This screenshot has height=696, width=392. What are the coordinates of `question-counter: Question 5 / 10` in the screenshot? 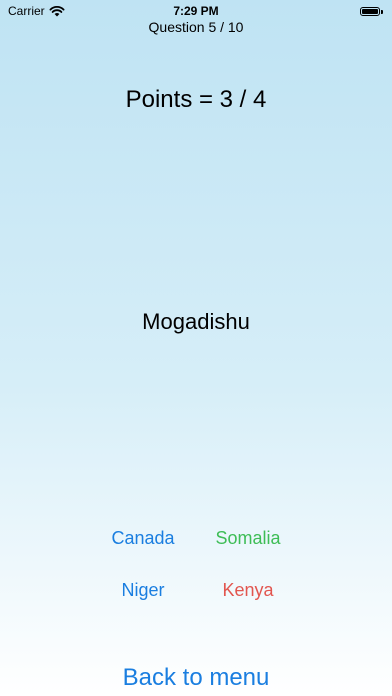 It's located at (196, 27).